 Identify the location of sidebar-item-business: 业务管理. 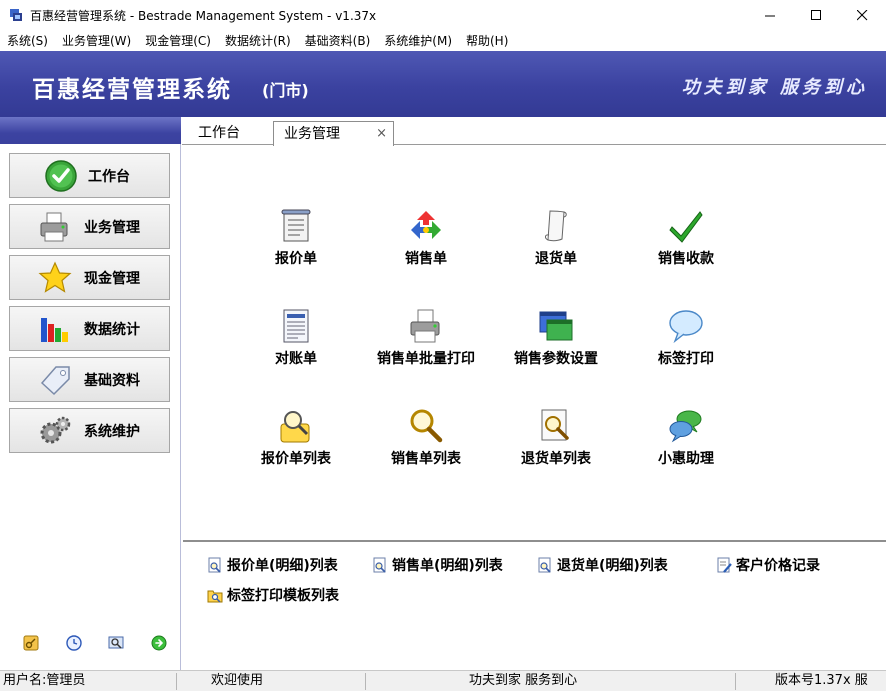
(89, 226).